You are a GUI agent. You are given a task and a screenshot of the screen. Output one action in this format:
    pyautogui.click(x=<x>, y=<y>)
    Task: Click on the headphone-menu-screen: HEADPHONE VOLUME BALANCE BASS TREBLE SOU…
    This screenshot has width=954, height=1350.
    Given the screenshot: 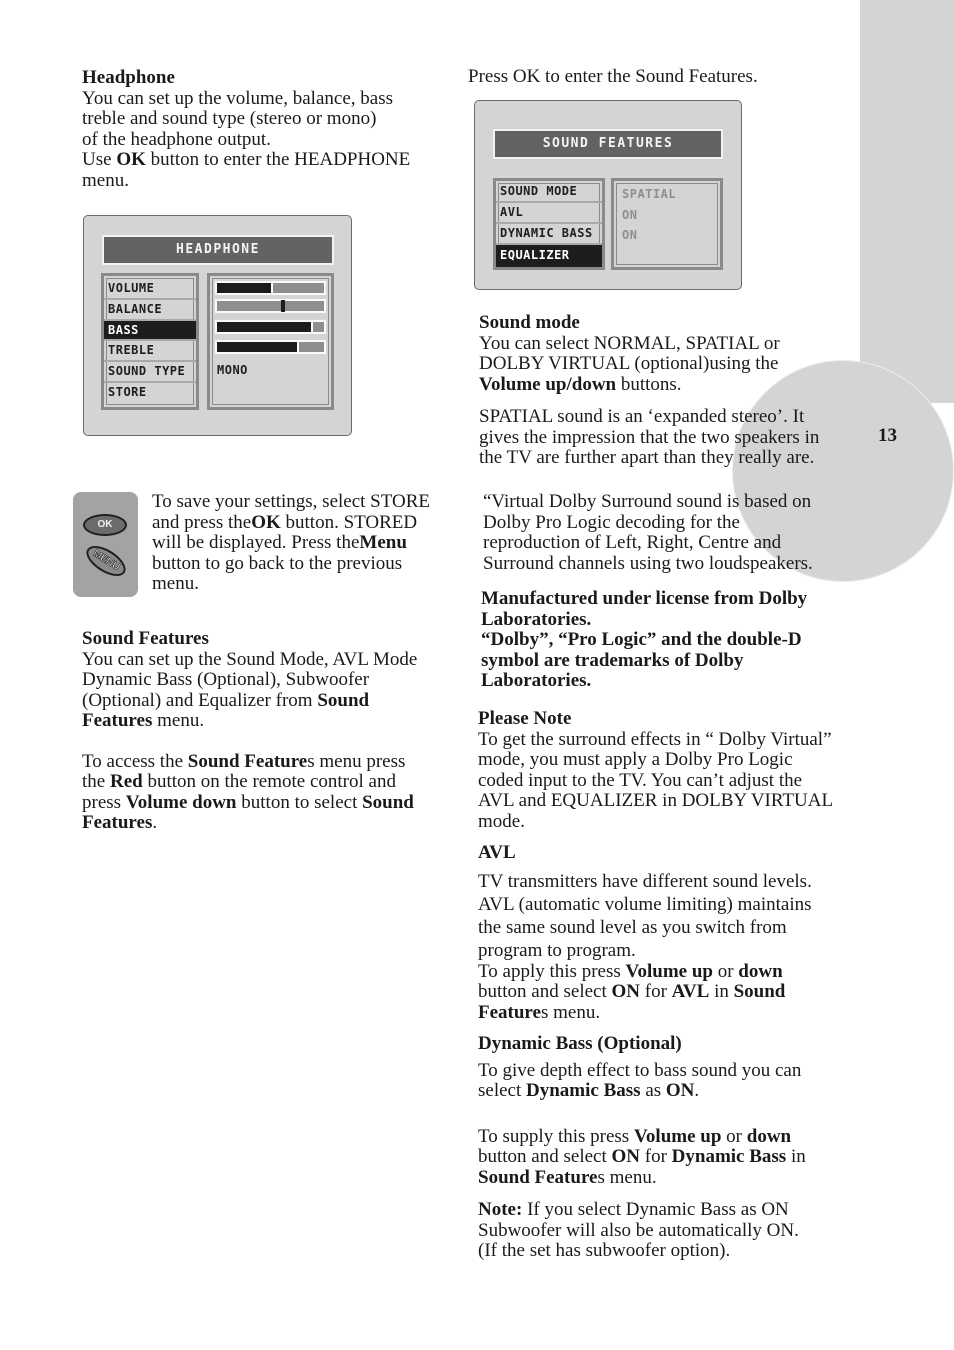 What is the action you would take?
    pyautogui.click(x=217, y=325)
    